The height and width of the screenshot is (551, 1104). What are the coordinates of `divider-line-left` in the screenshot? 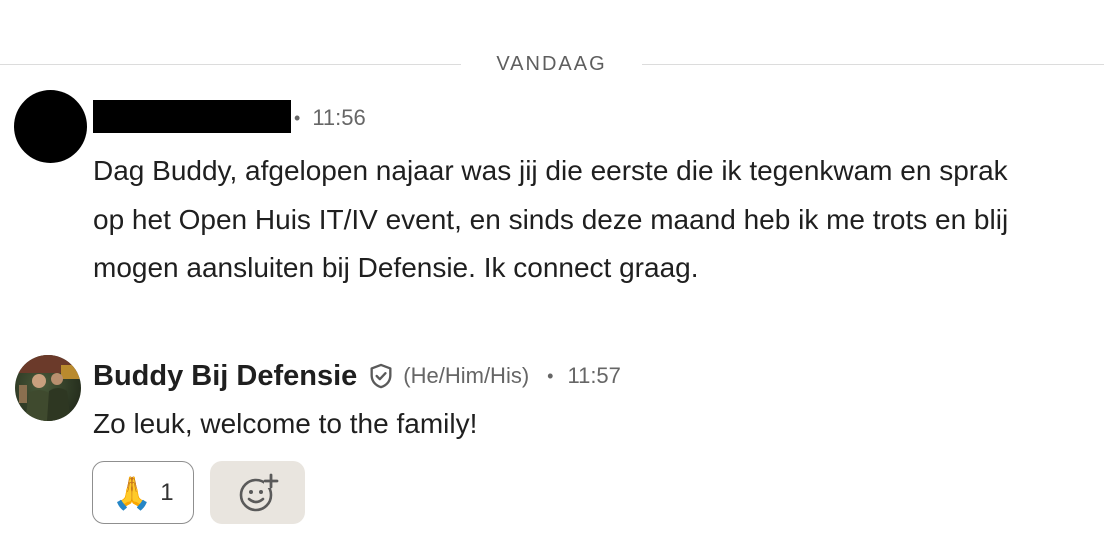 It's located at (230, 64).